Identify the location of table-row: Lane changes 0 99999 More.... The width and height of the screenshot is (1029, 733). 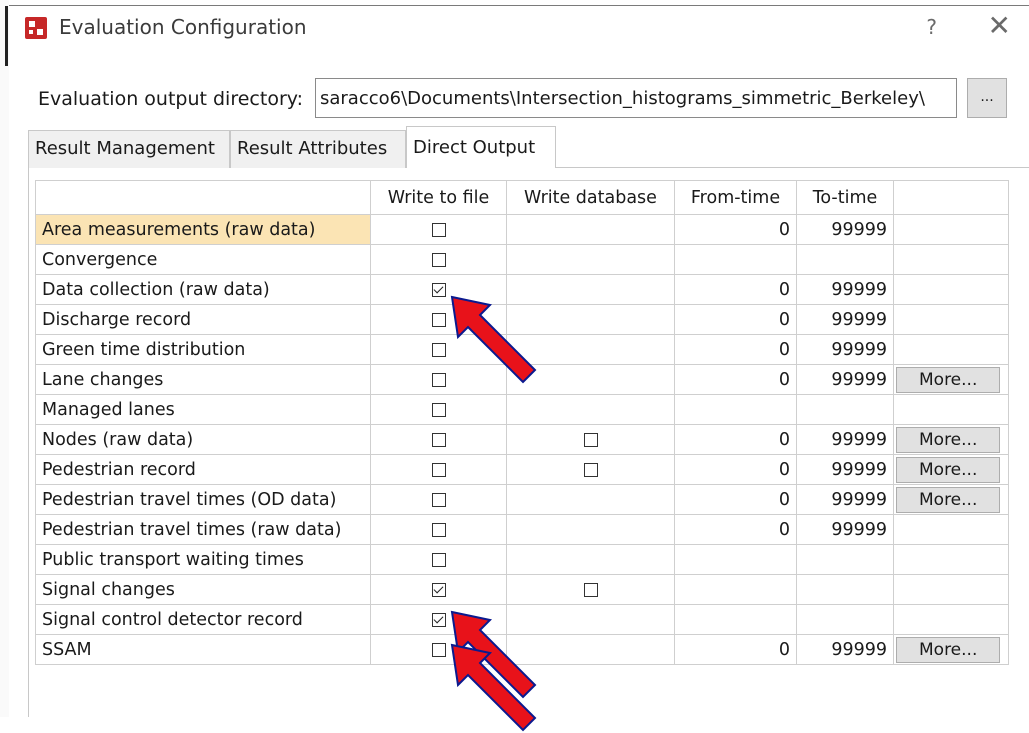
(522, 379).